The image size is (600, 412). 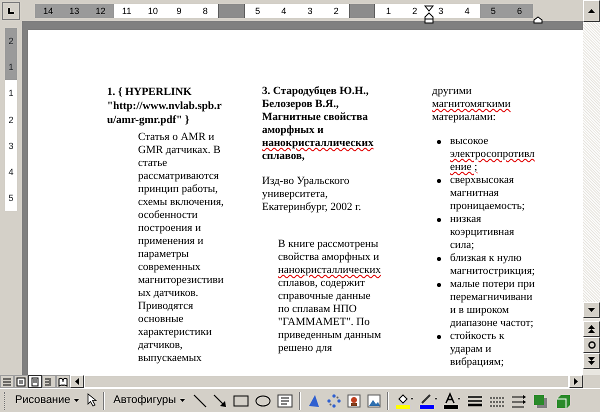 I want to click on oval-icon, so click(x=263, y=401).